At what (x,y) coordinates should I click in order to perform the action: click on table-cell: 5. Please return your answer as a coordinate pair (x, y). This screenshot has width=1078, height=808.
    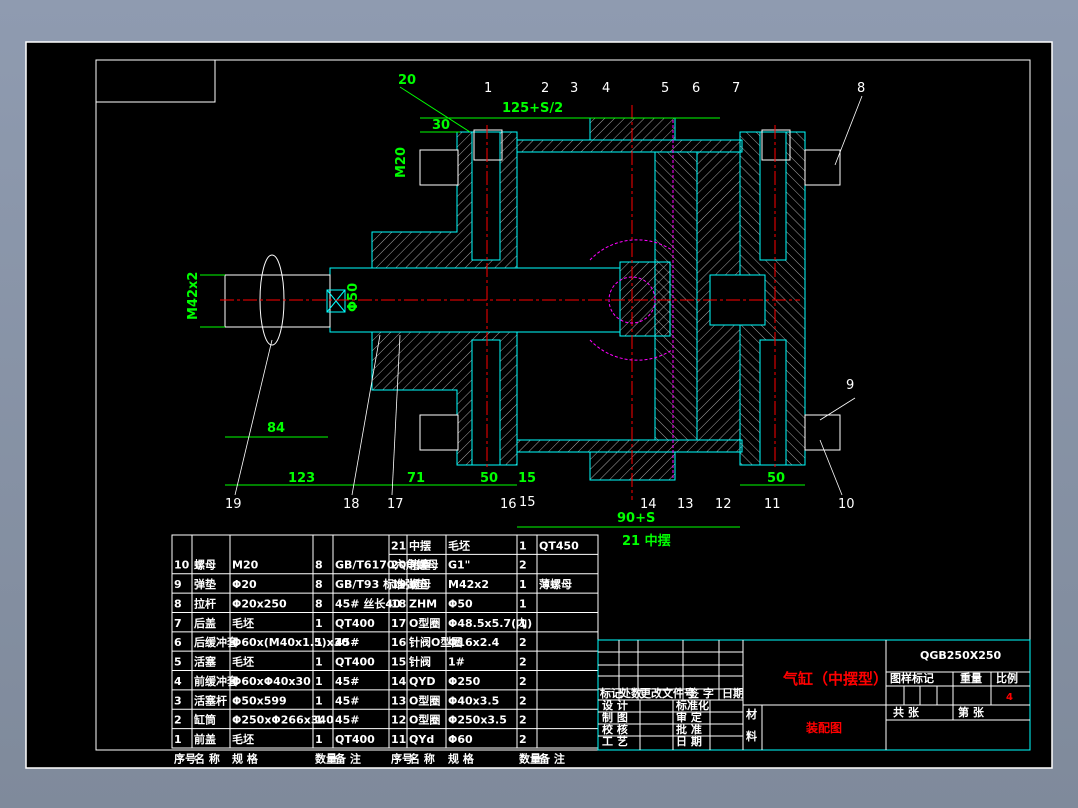
    Looking at the image, I should click on (178, 662).